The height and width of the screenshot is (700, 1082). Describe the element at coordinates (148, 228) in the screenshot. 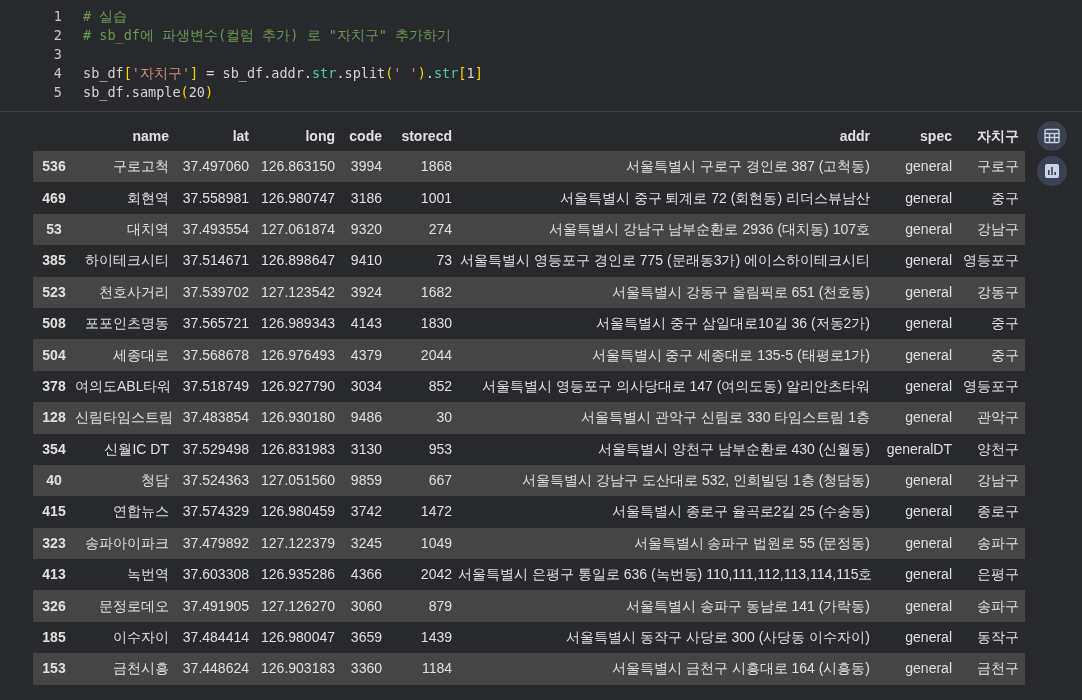

I see `table-cell: 대치역` at that location.